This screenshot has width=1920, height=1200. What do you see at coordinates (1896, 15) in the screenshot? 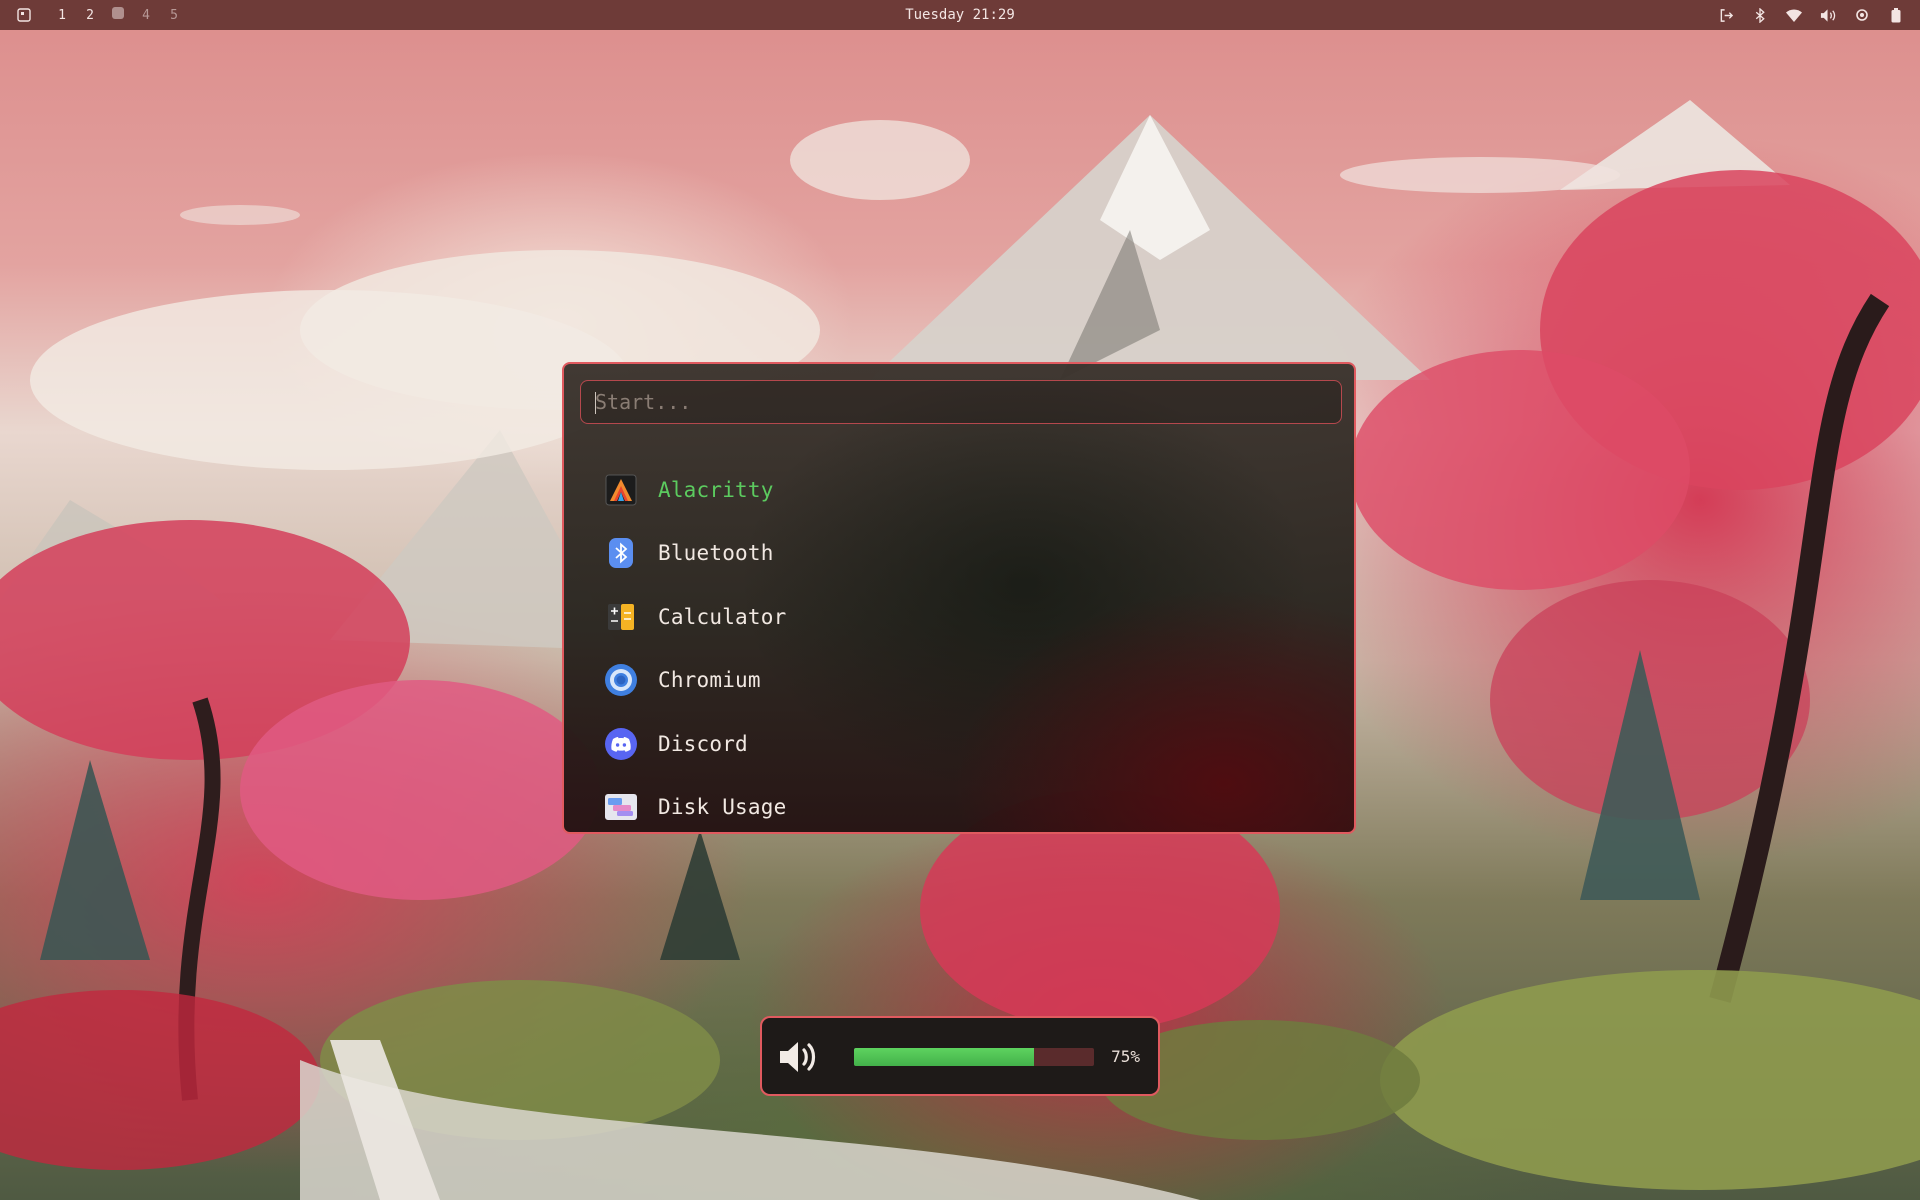
I see `battery-icon` at bounding box center [1896, 15].